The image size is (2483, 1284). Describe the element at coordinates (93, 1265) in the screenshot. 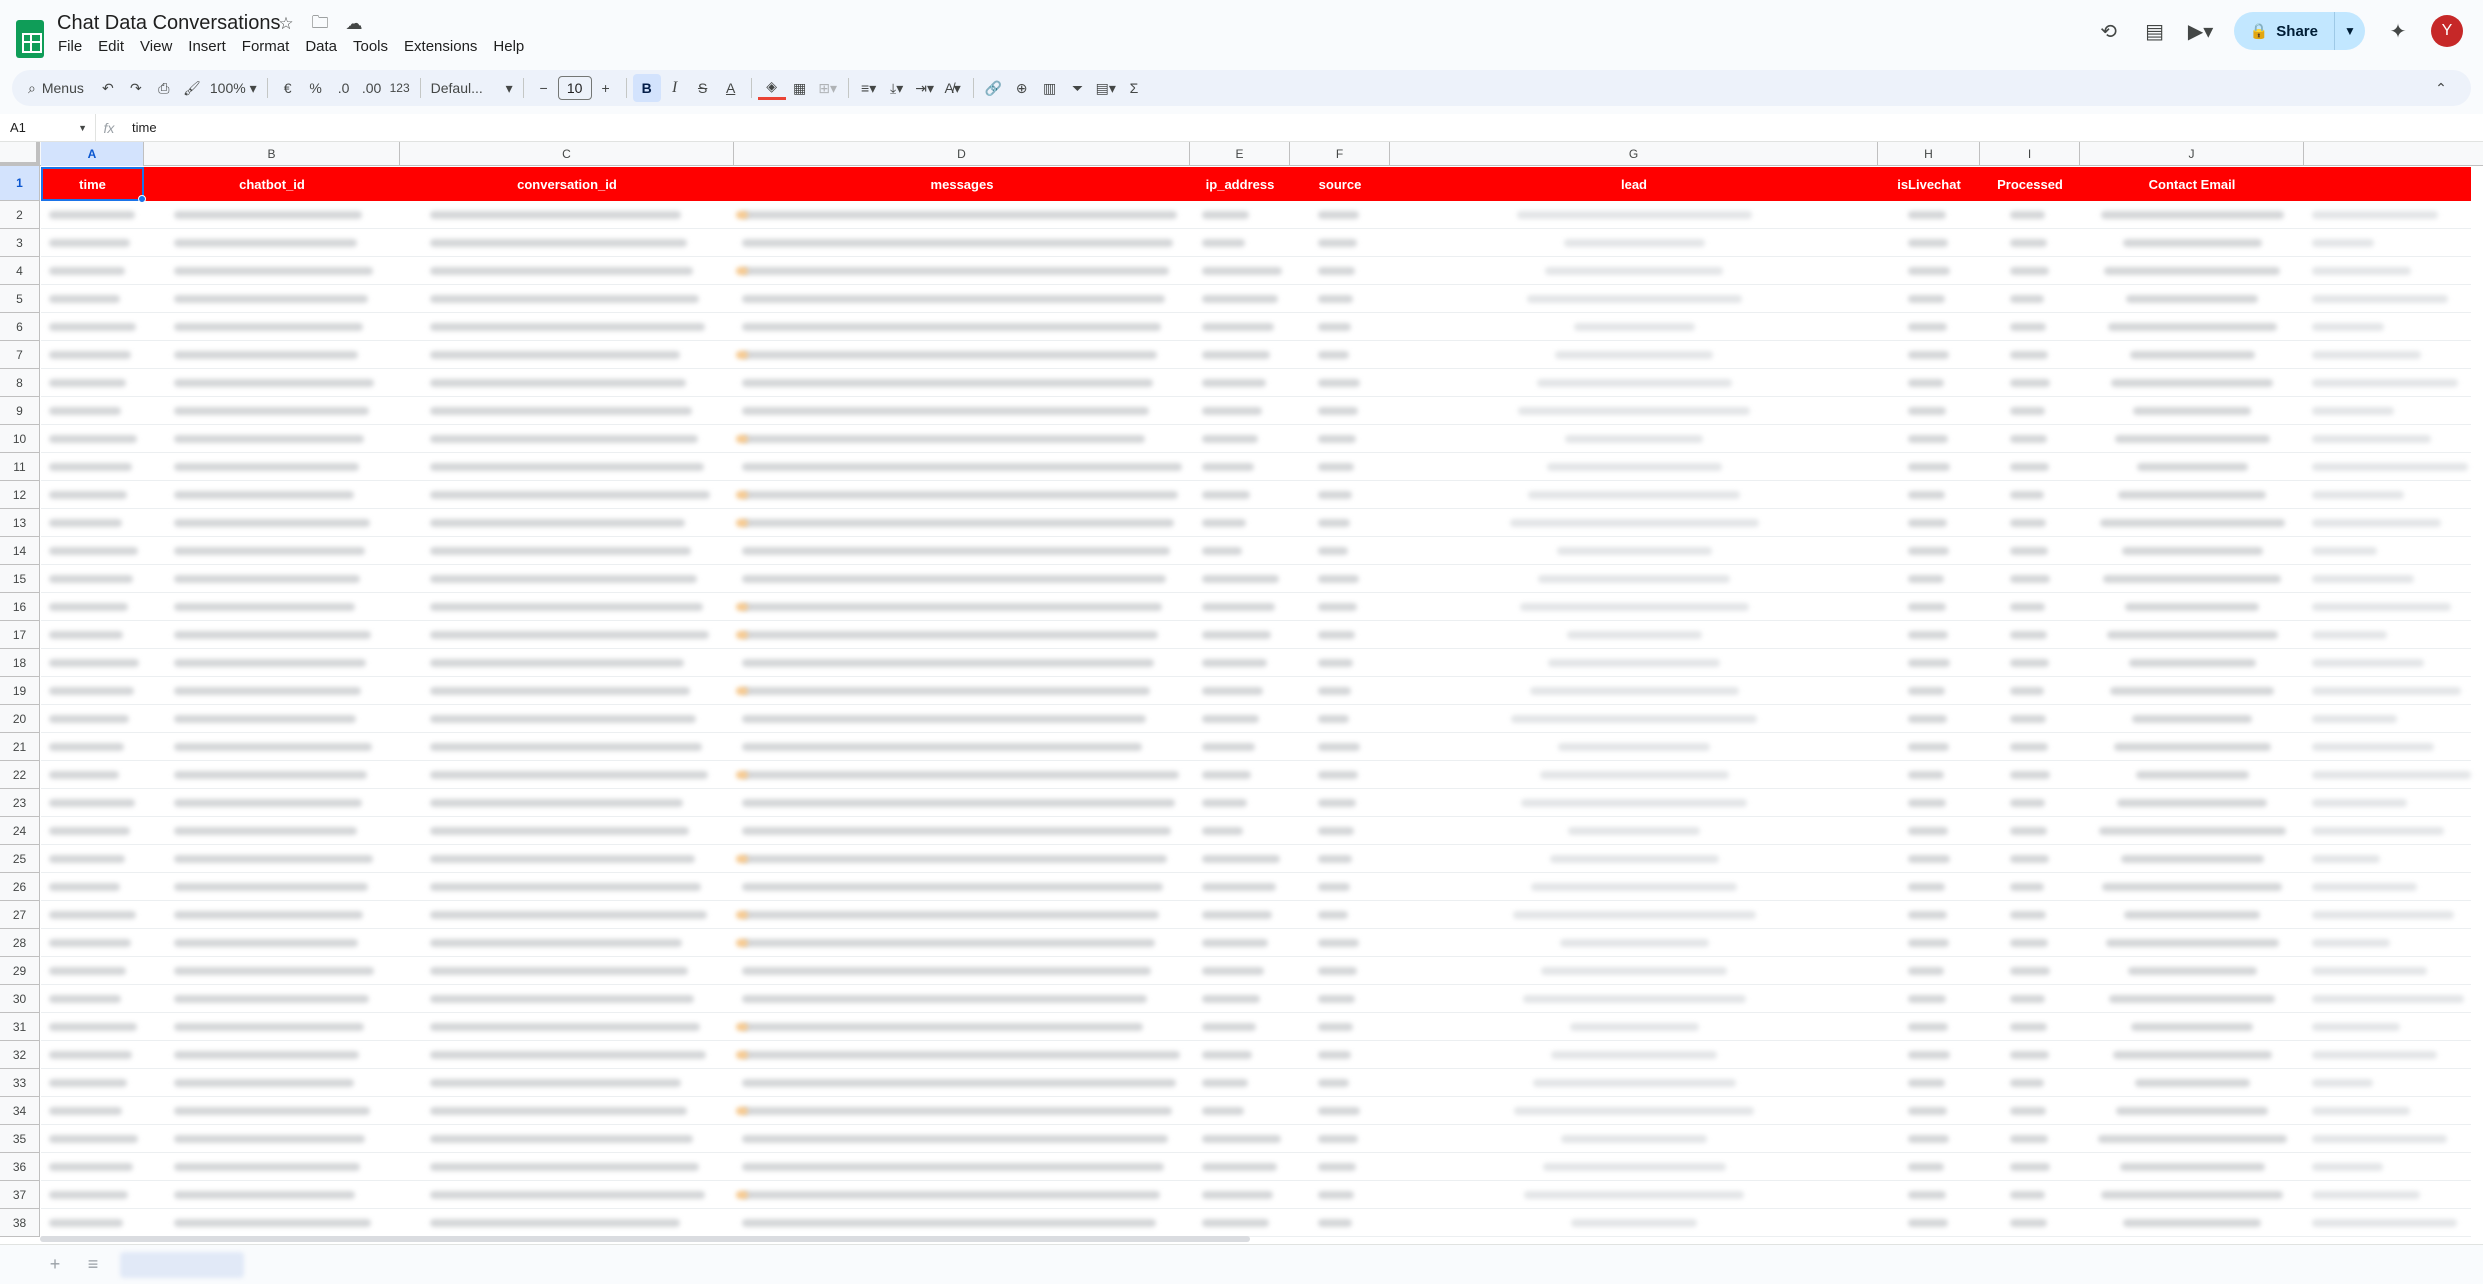

I see `all-sheets-icon: ≡` at that location.